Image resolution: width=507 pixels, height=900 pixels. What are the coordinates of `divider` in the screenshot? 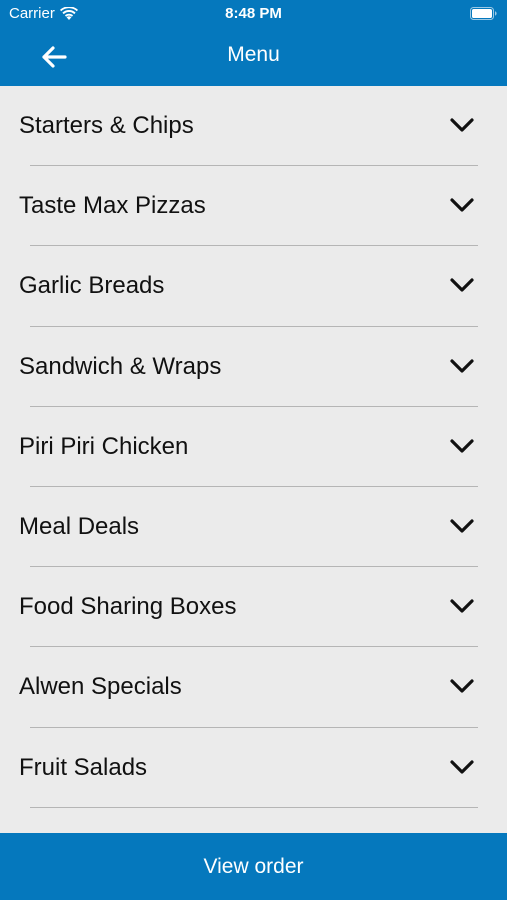 It's located at (254, 807).